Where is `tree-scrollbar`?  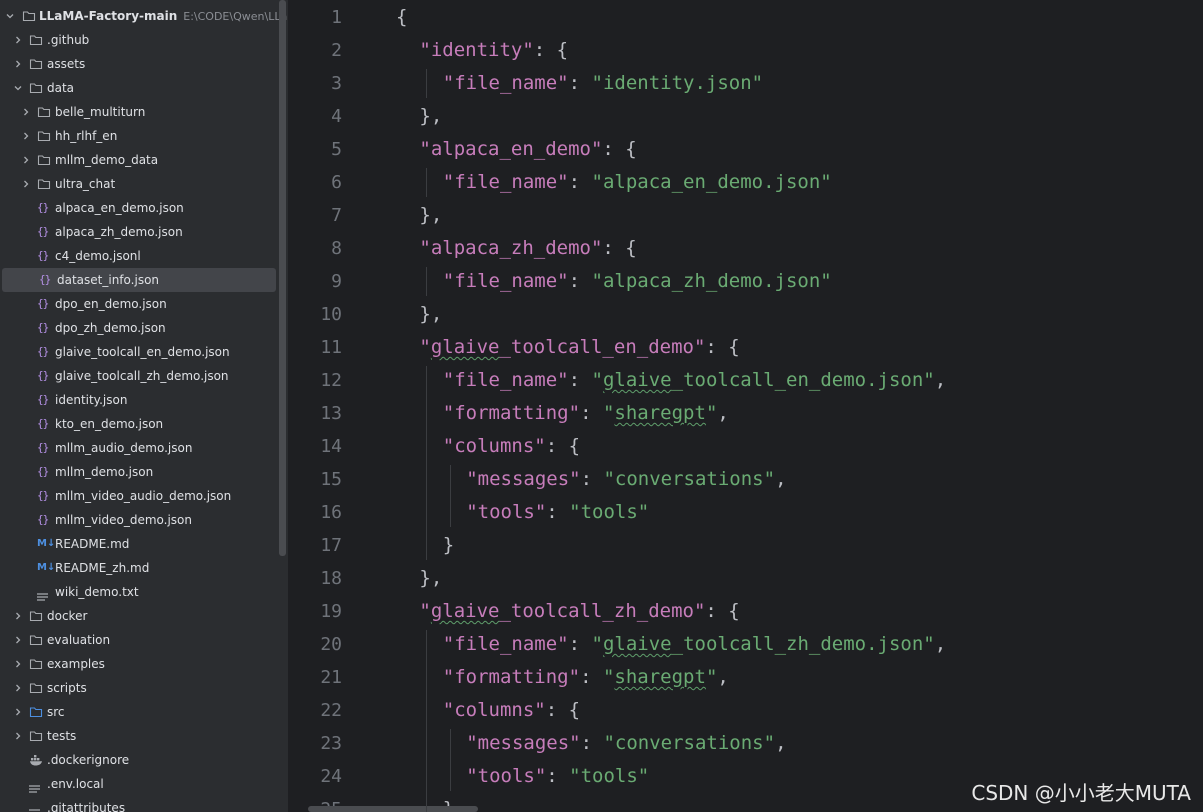
tree-scrollbar is located at coordinates (282, 278).